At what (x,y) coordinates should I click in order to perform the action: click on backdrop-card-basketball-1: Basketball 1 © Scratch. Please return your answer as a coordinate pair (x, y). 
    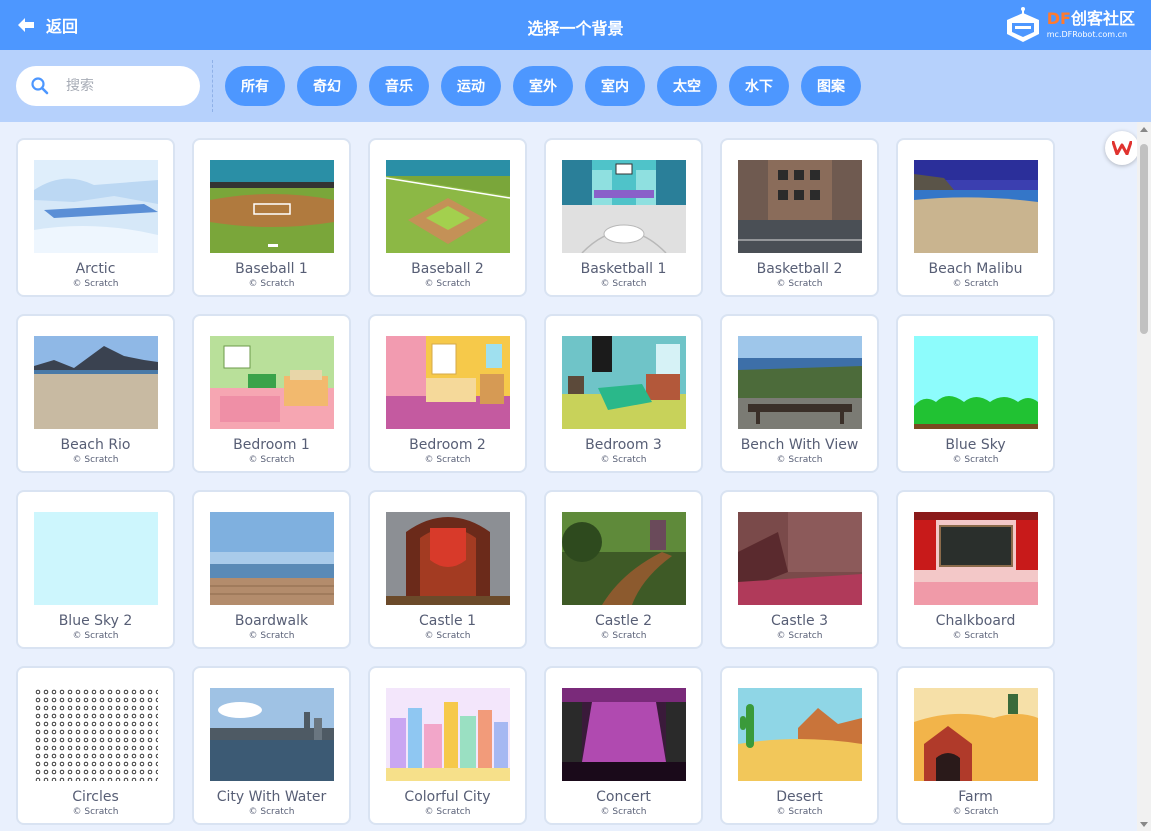
    Looking at the image, I should click on (623, 217).